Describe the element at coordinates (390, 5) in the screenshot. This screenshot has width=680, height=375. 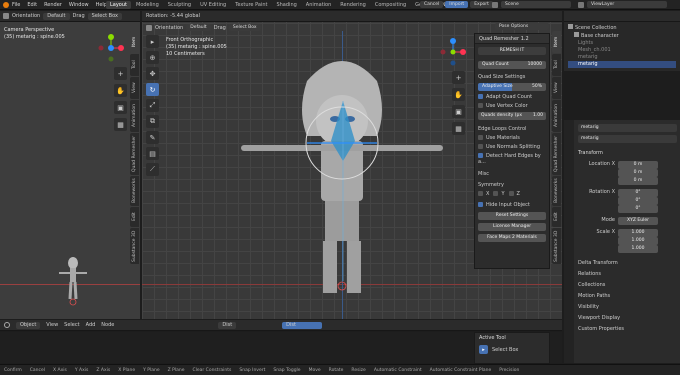
I see `tab-compositing: Compositing` at that location.